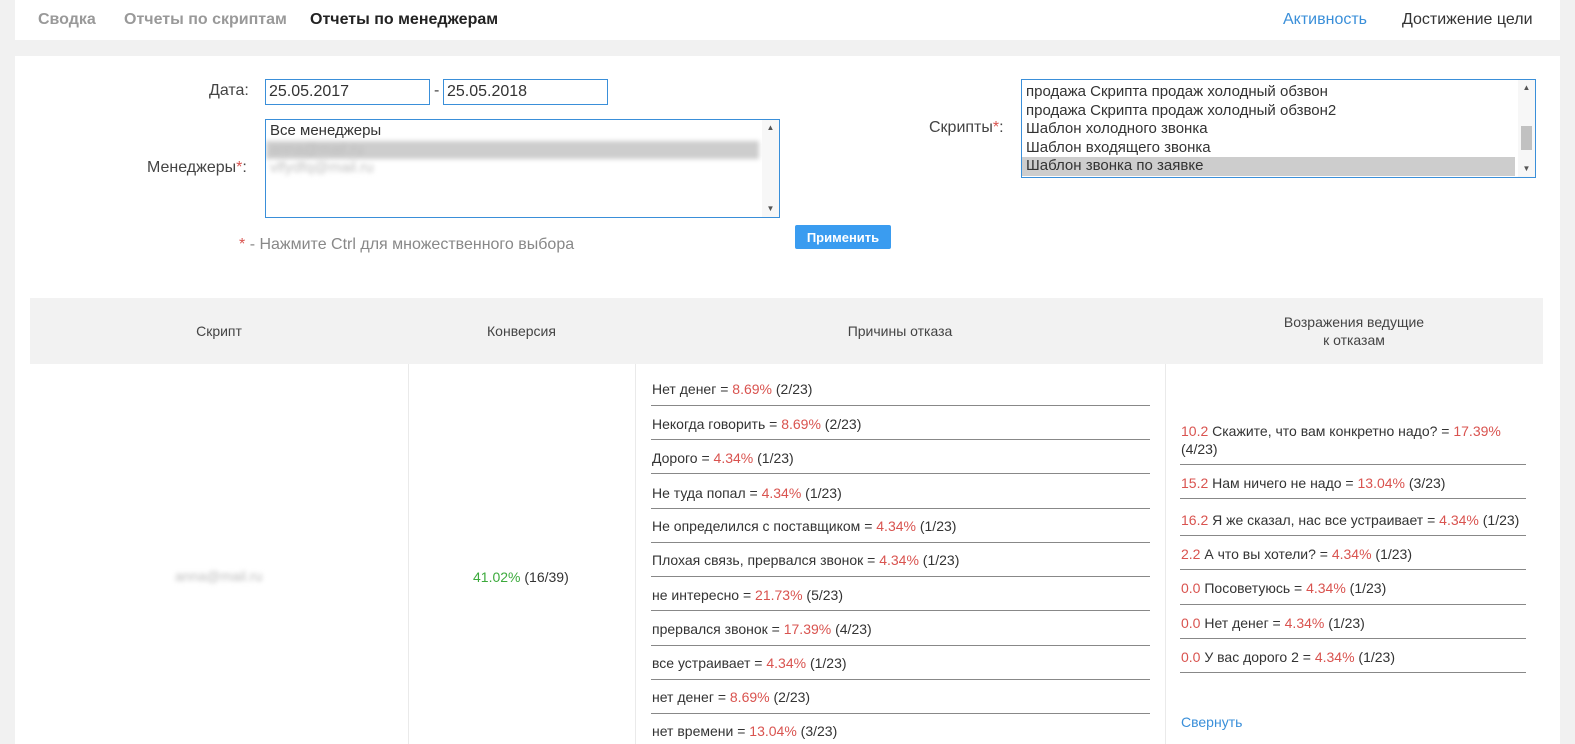 The width and height of the screenshot is (1575, 744). Describe the element at coordinates (1266, 554) in the screenshot. I see `objection-text: А что вы хотели? =` at that location.